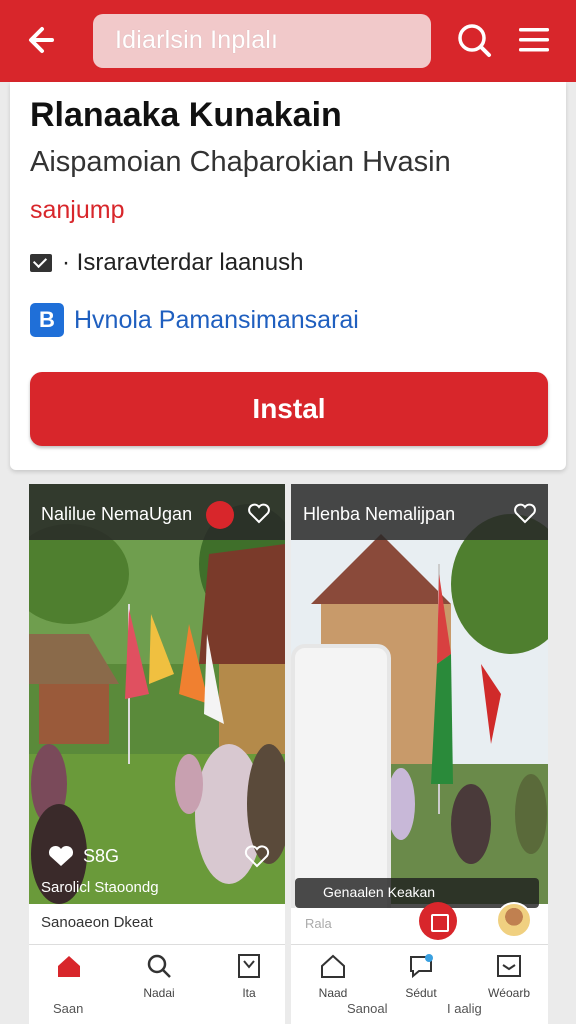 This screenshot has width=576, height=1024. What do you see at coordinates (44, 40) in the screenshot?
I see `arrow-left-icon` at bounding box center [44, 40].